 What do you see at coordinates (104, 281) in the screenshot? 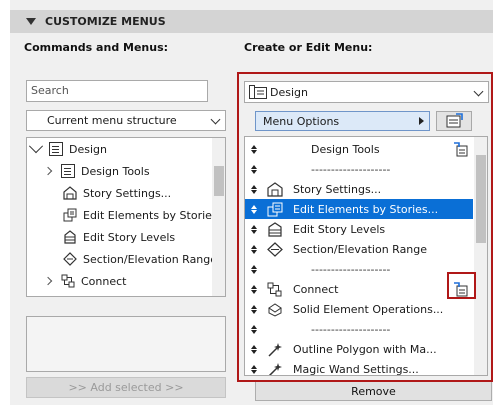
I see `tree-item-label: Connect` at bounding box center [104, 281].